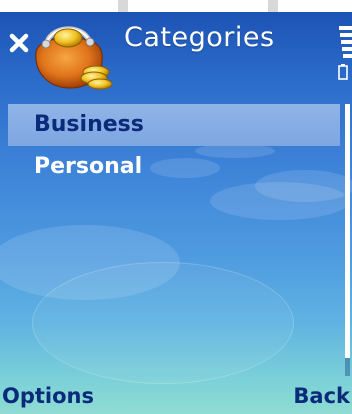 The image size is (352, 414). I want to click on page-title: Categories, so click(199, 37).